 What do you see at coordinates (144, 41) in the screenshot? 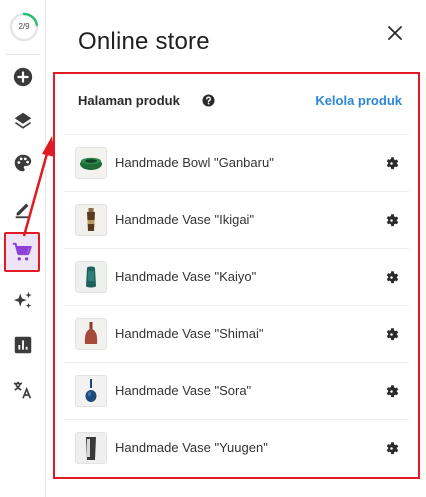
I see `panel-title: Online store` at bounding box center [144, 41].